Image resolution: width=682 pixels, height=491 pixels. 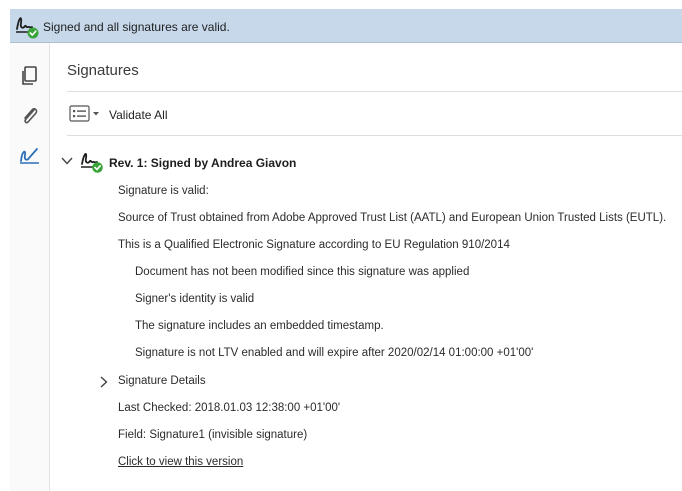 I want to click on chevron-down-icon, so click(x=67, y=161).